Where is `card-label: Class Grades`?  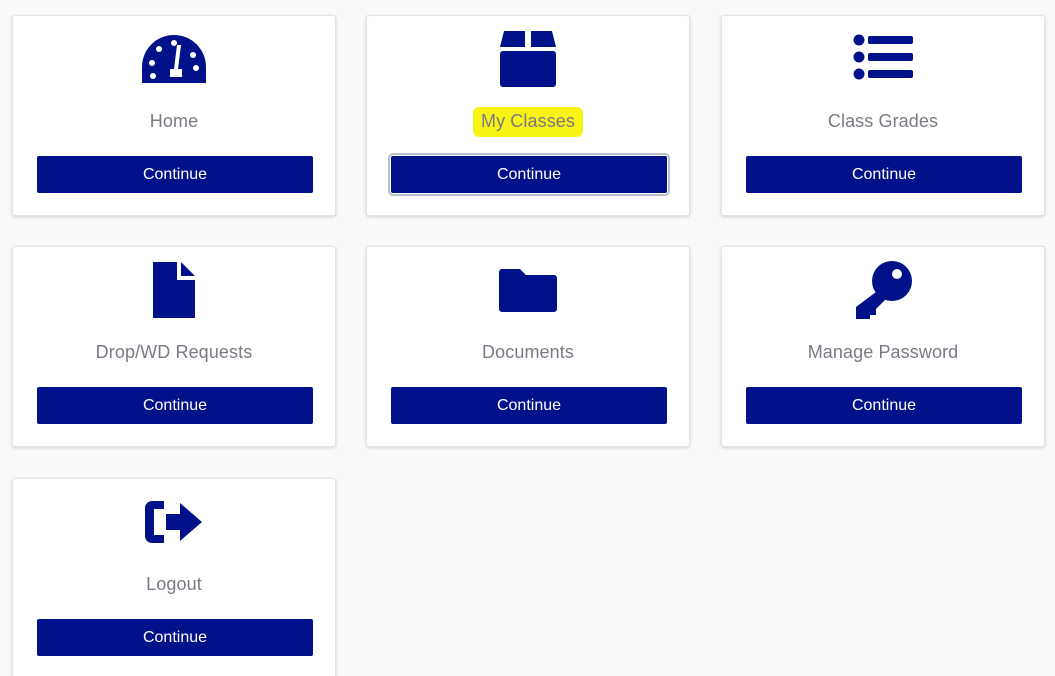 card-label: Class Grades is located at coordinates (883, 121).